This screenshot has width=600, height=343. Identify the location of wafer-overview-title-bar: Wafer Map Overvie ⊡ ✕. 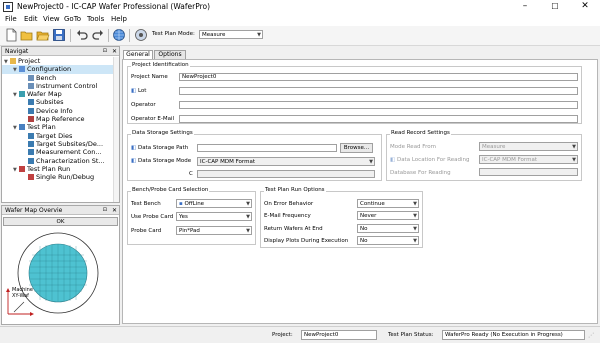
(60, 210).